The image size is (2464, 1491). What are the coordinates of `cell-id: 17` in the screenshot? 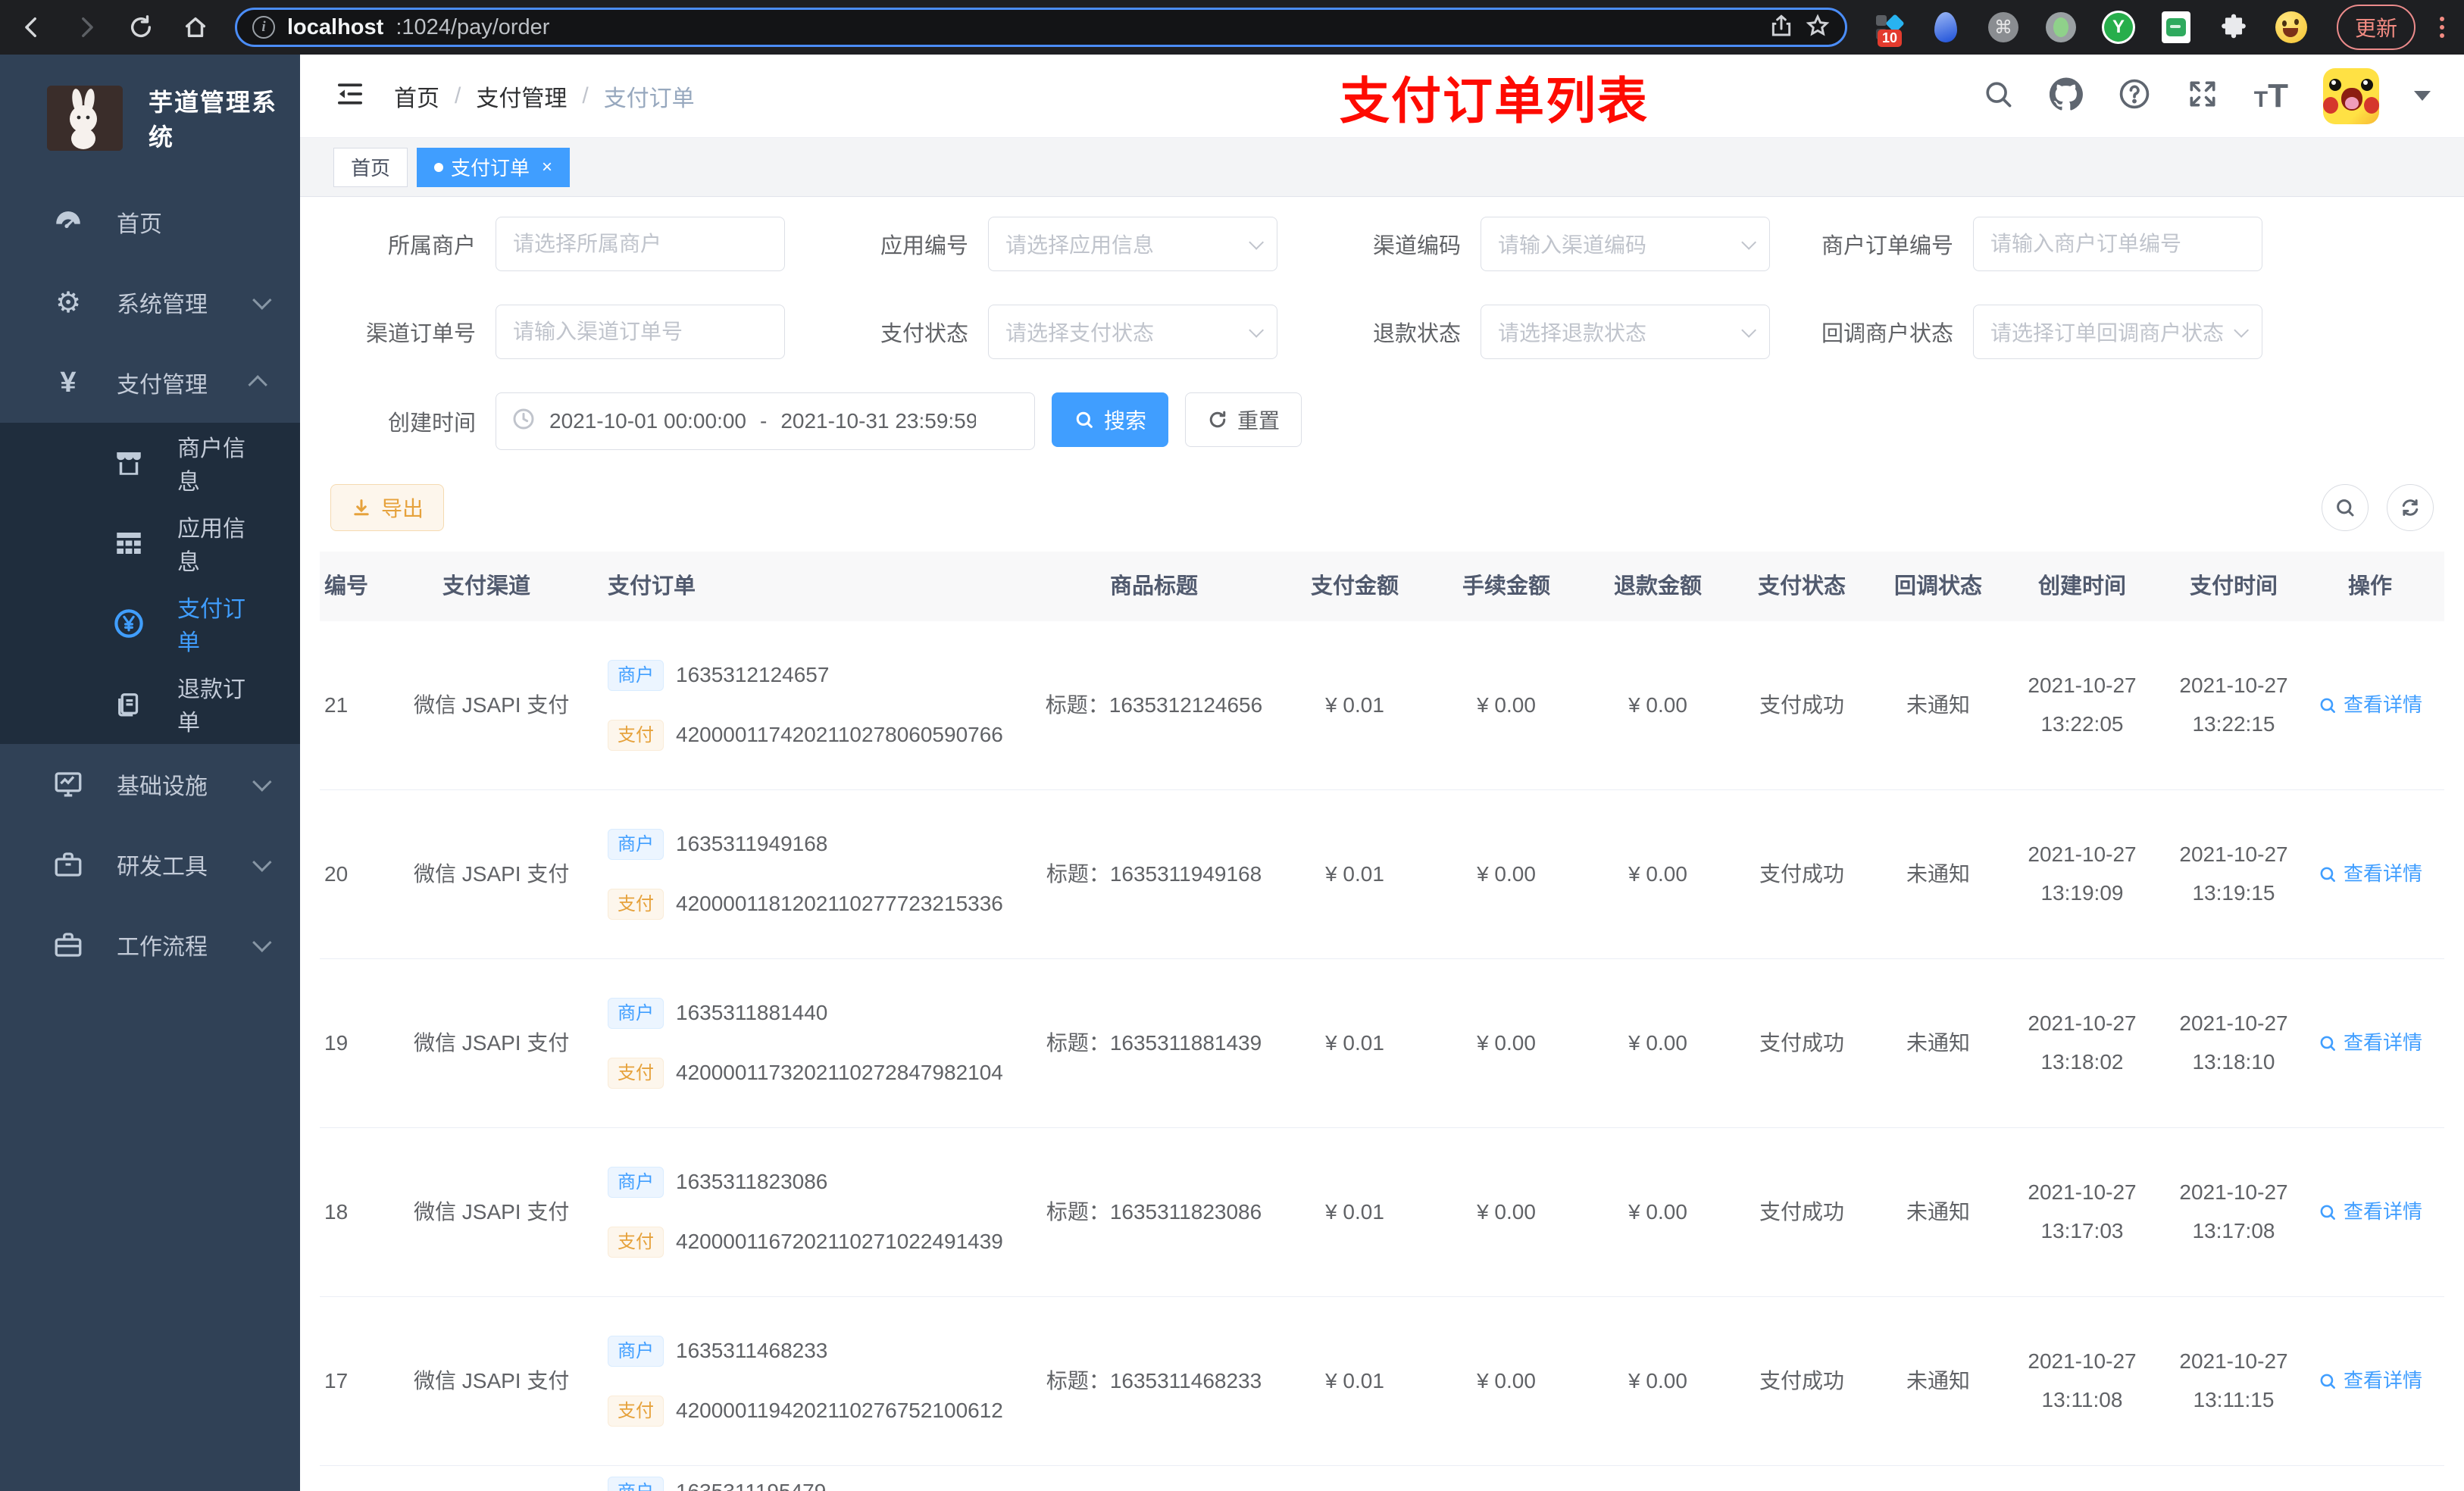 It's located at (336, 1380).